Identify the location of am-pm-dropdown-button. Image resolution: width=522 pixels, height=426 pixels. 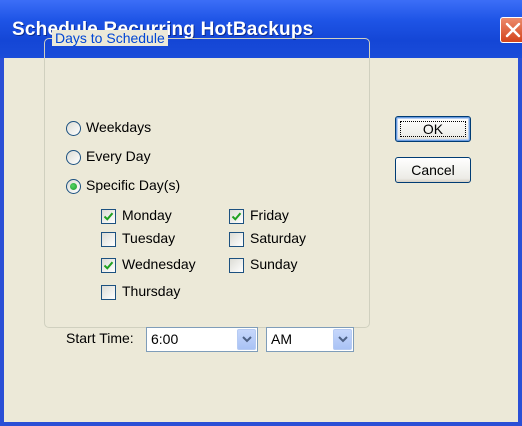
(342, 339).